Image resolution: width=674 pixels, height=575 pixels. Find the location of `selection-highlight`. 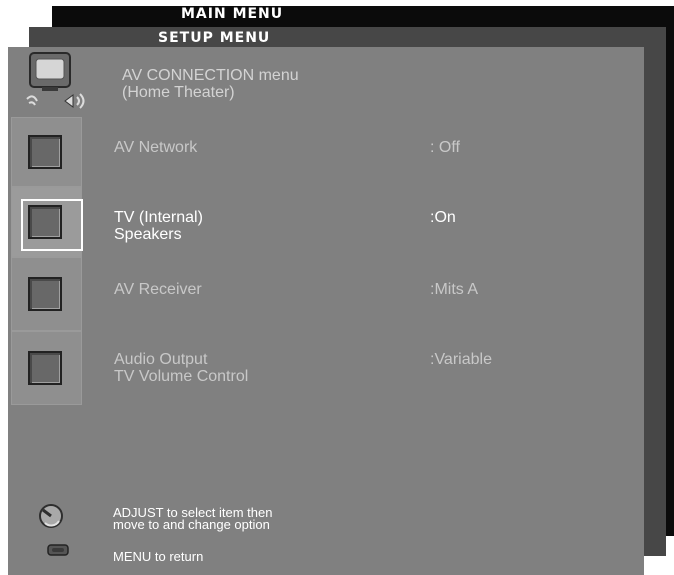

selection-highlight is located at coordinates (52, 225).